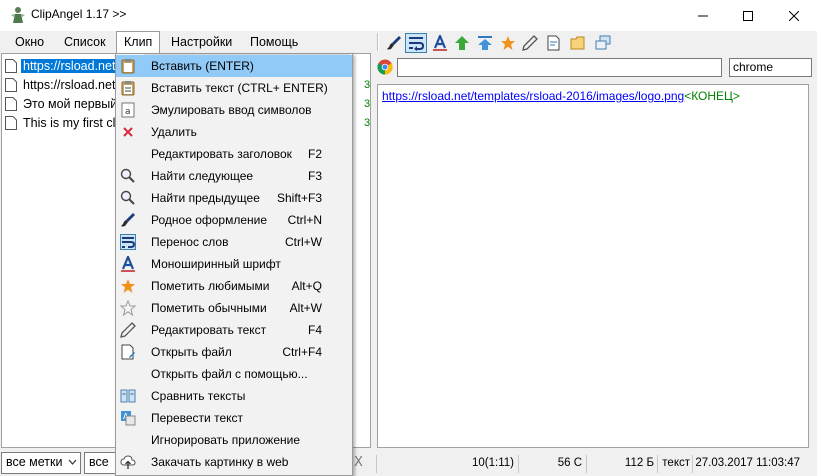 The width and height of the screenshot is (817, 476). What do you see at coordinates (29, 42) in the screenshot?
I see `menu-window: Окно` at bounding box center [29, 42].